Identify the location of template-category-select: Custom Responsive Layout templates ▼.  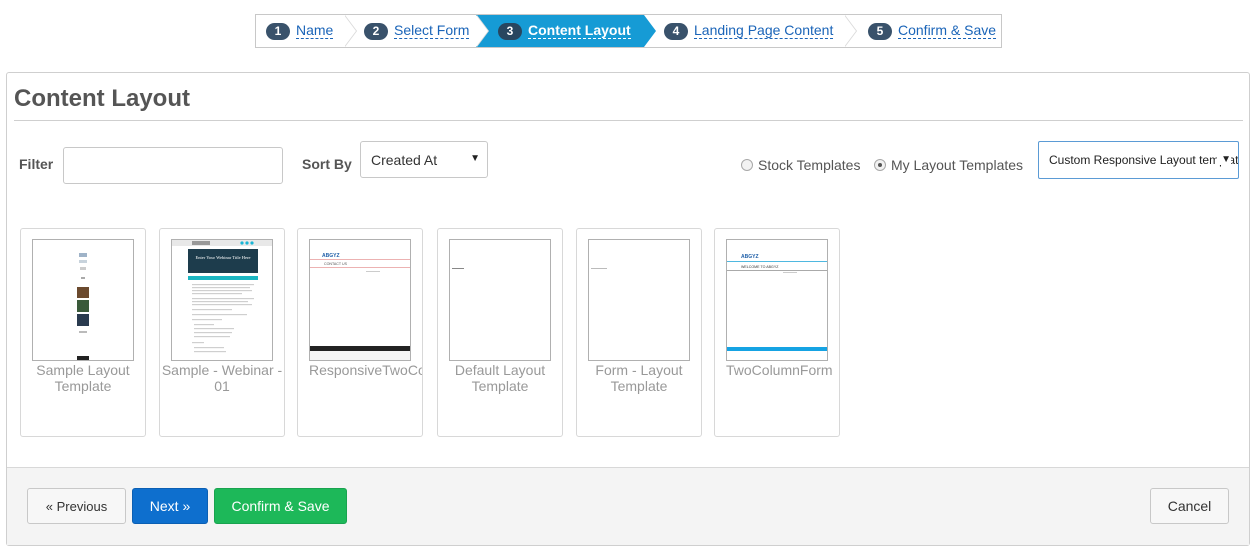
(1138, 160).